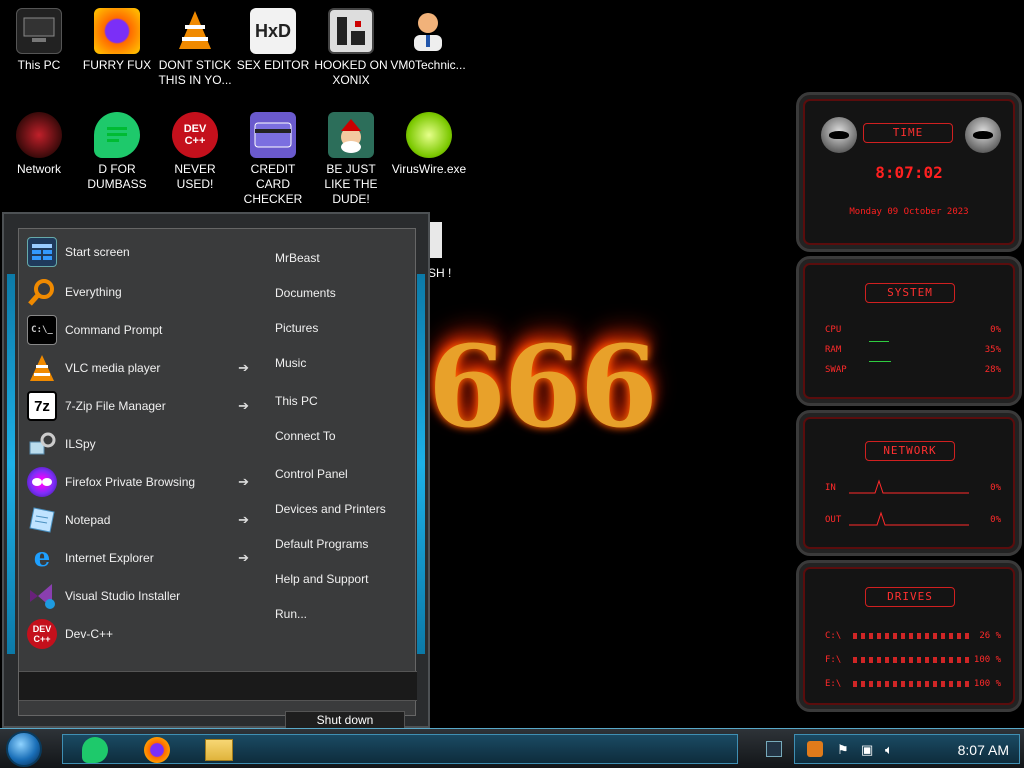  What do you see at coordinates (273, 159) in the screenshot?
I see `desktop-icon-credit-card-checker: CREDIT CARD CHECKER` at bounding box center [273, 159].